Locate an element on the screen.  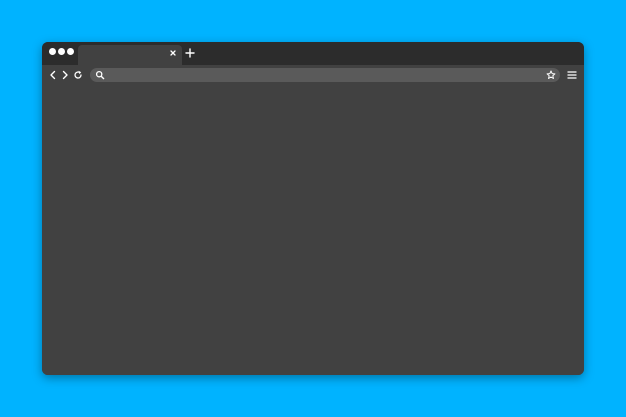
tab-active is located at coordinates (130, 55).